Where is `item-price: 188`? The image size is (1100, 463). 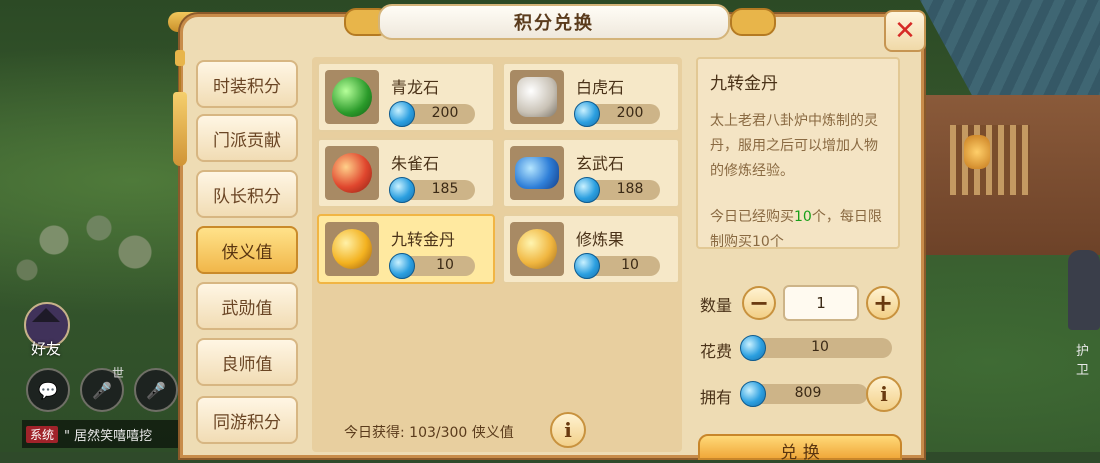 item-price: 188 is located at coordinates (617, 190).